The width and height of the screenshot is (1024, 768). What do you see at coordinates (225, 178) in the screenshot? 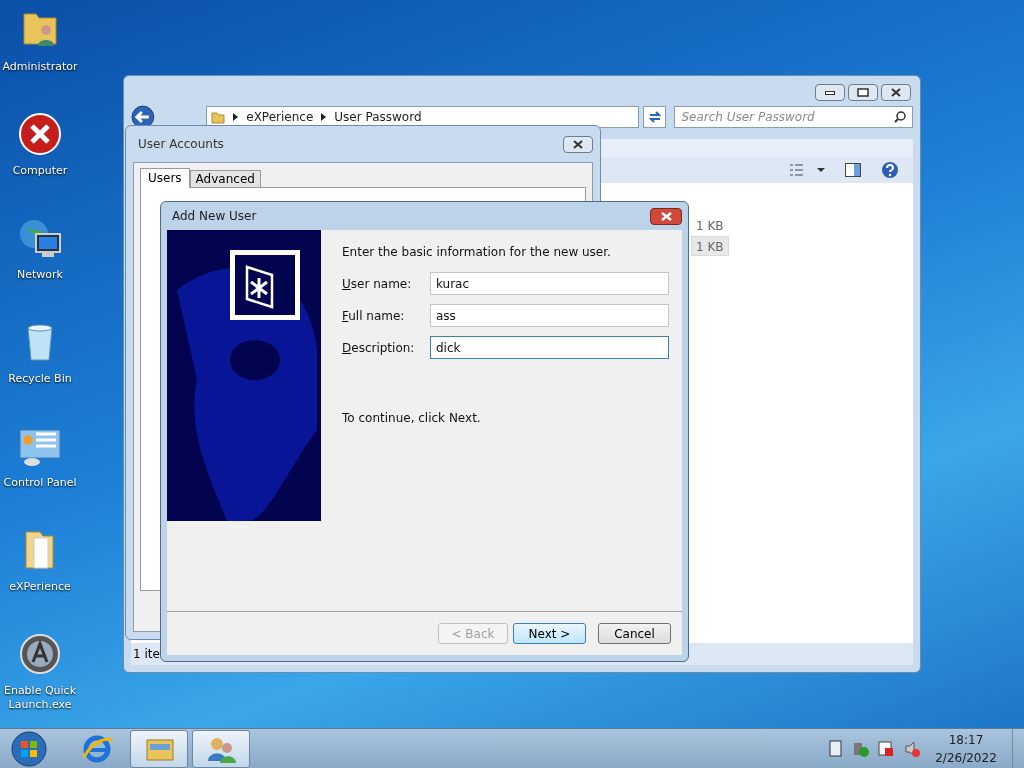
I see `tab: Advanced` at bounding box center [225, 178].